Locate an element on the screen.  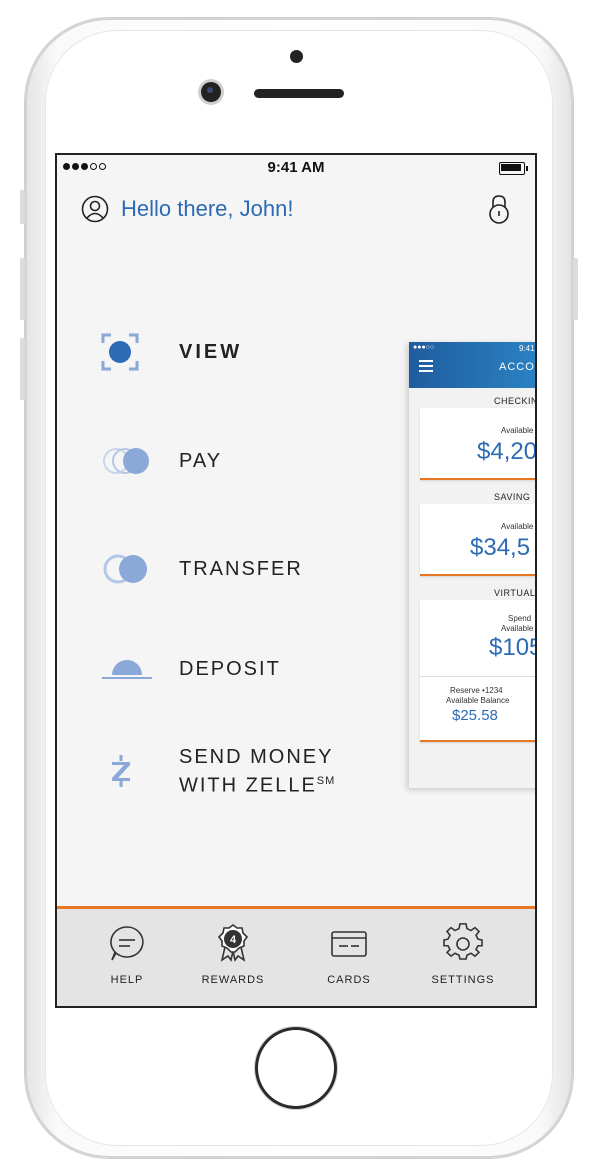
tab-label-settings: SETTINGS is located at coordinates (463, 980).